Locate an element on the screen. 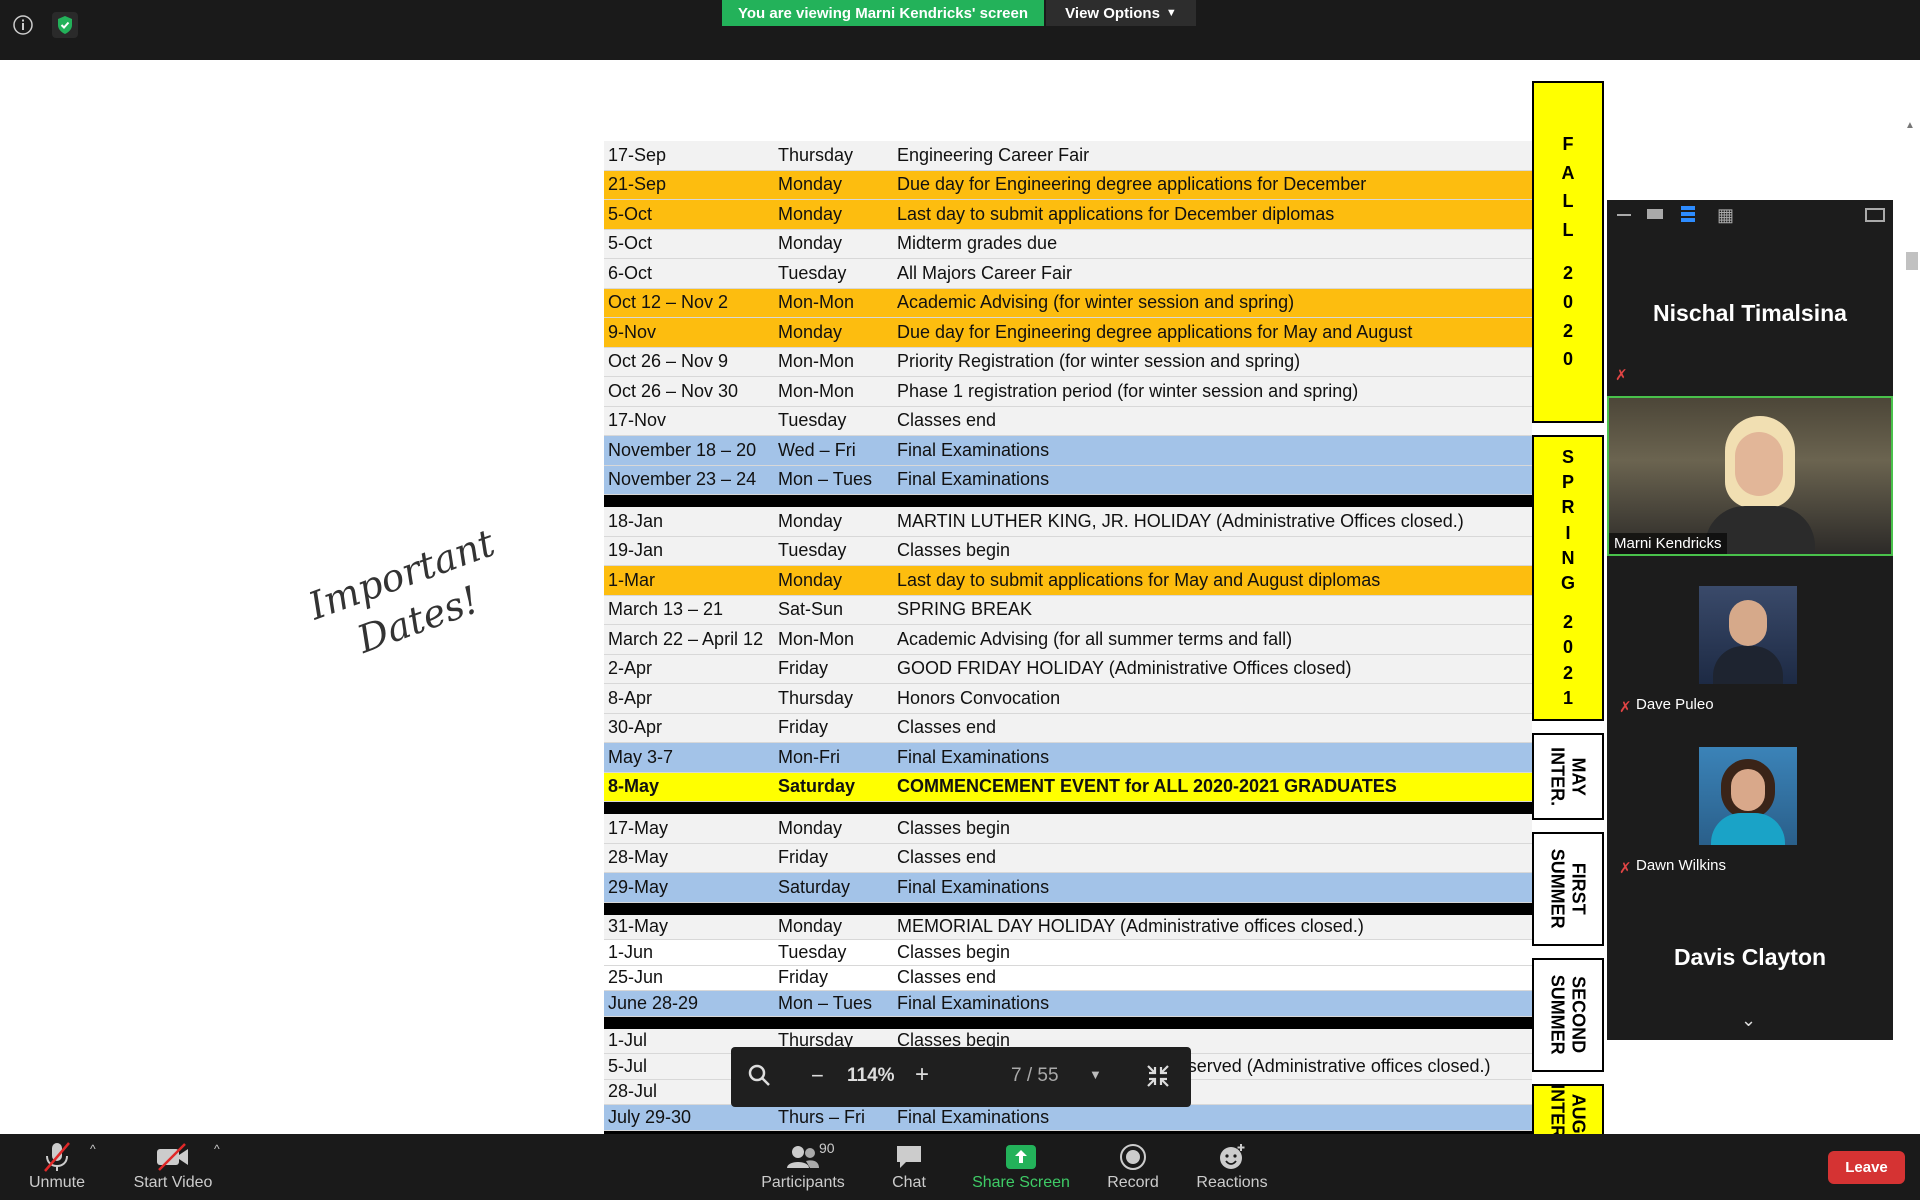 This screenshot has height=1200, width=1920. view-options-button: View Options ▼ is located at coordinates (1121, 13).